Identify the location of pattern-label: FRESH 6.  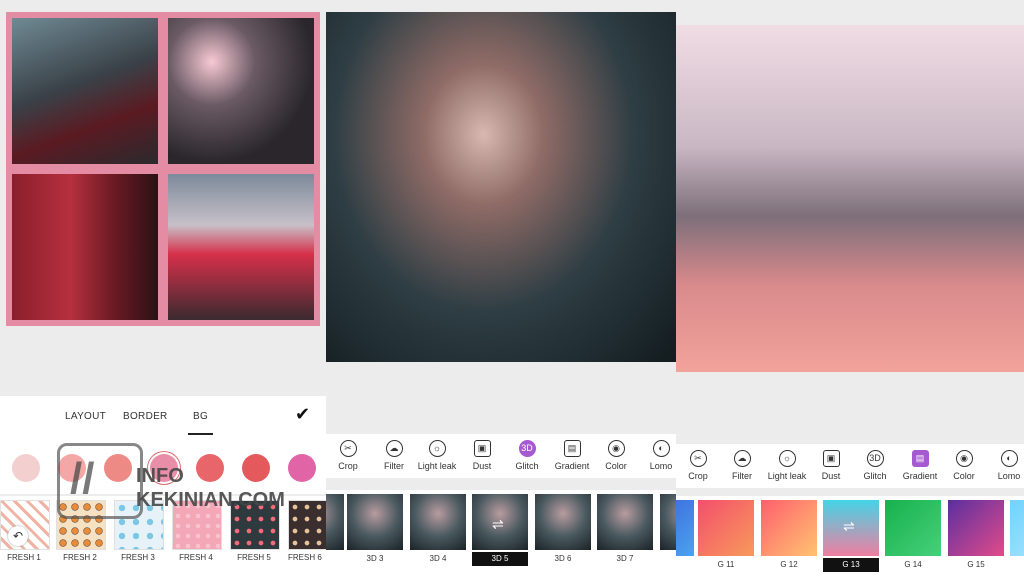
(305, 557).